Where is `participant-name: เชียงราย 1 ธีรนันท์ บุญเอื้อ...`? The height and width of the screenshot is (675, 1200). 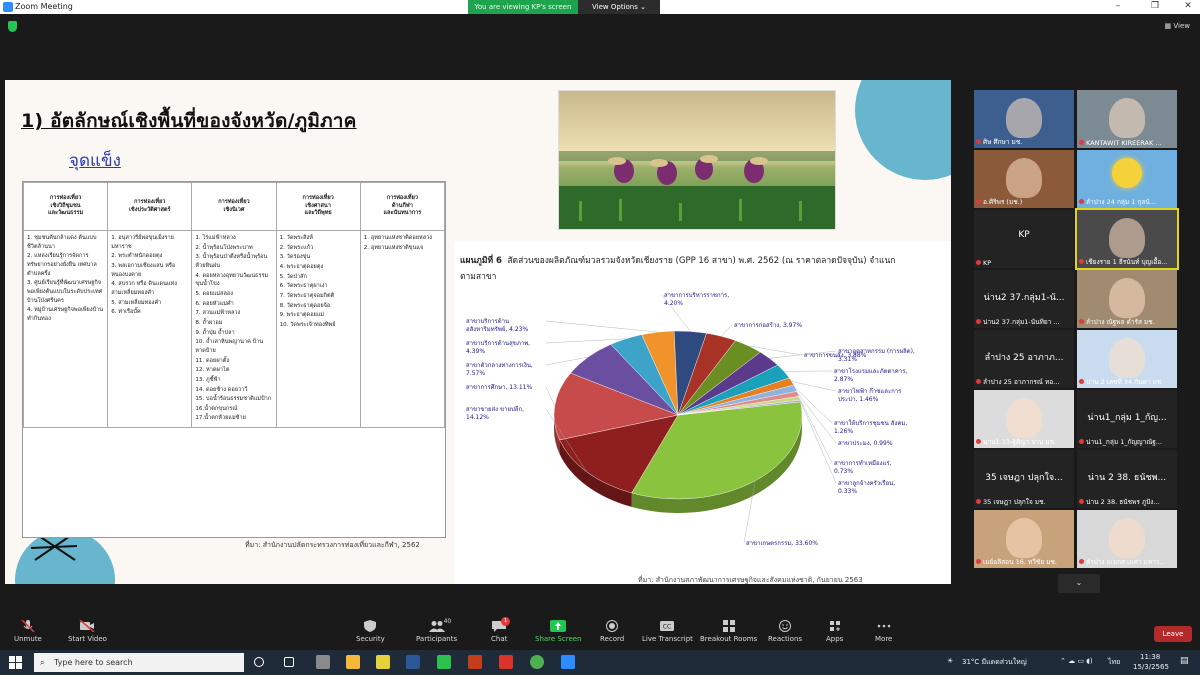
participant-name: เชียงราย 1 ธีรนันท์ บุญเอื้อ... is located at coordinates (1127, 262).